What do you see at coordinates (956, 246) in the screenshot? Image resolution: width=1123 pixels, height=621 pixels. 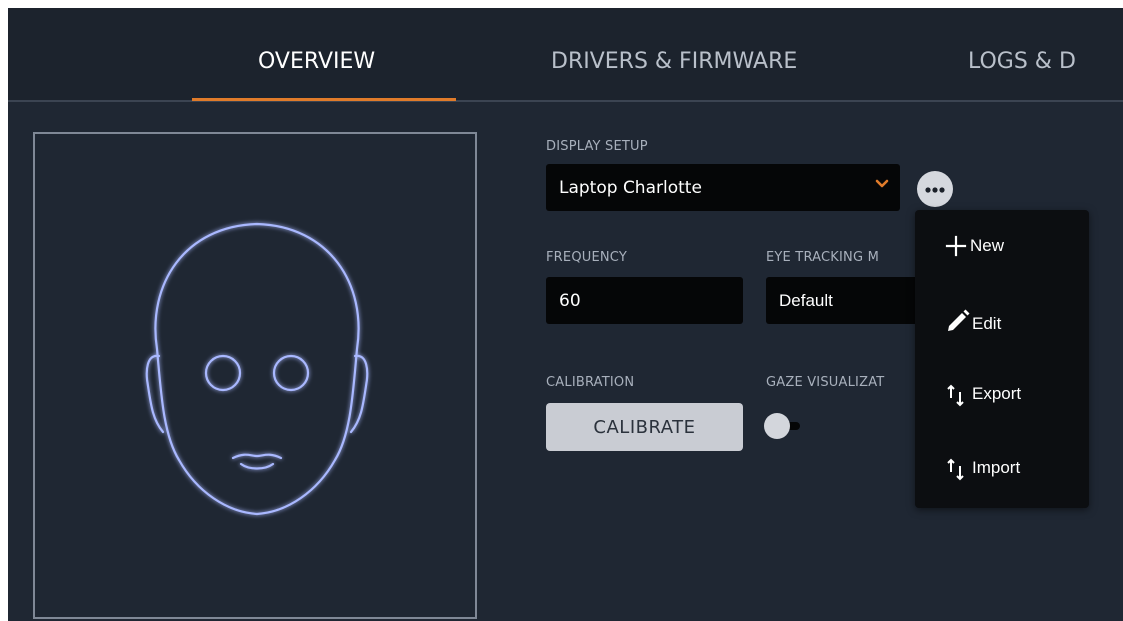 I see `plus-icon` at bounding box center [956, 246].